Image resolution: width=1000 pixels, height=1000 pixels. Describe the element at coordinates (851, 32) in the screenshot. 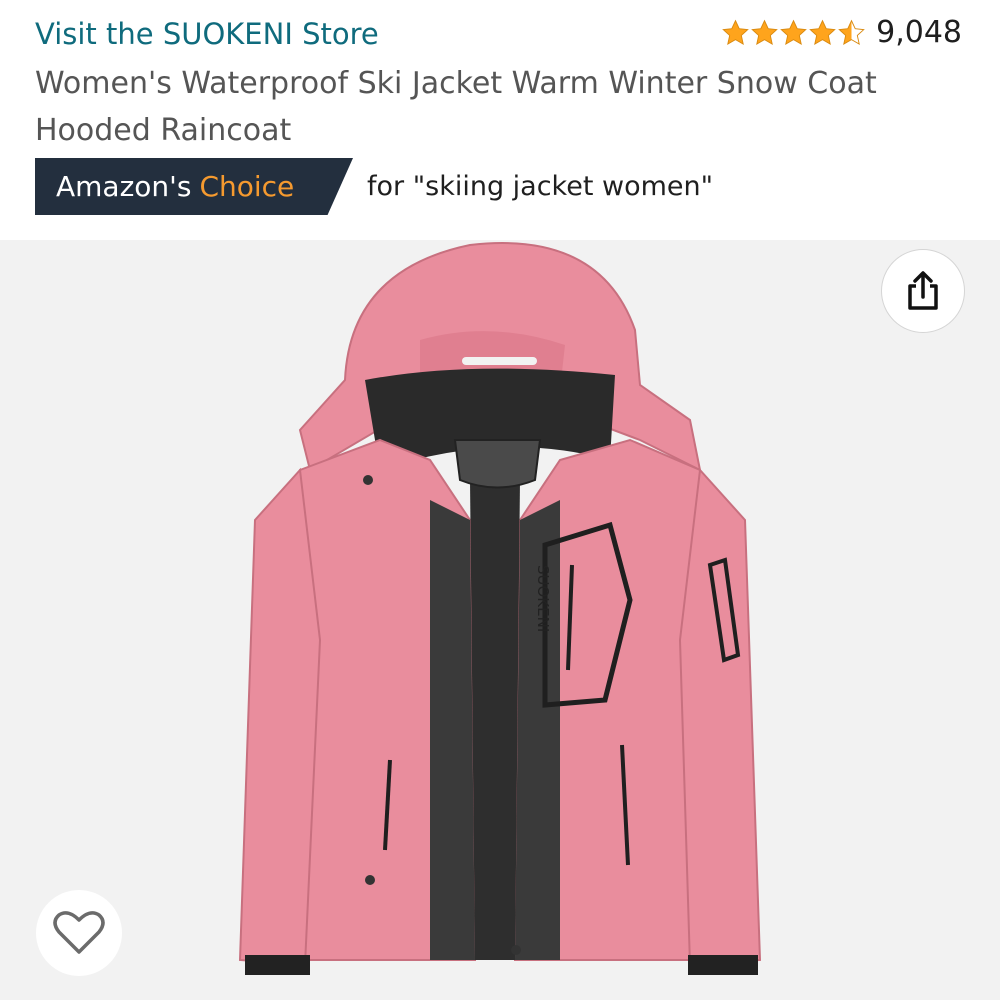

I see `star-half-icon` at that location.